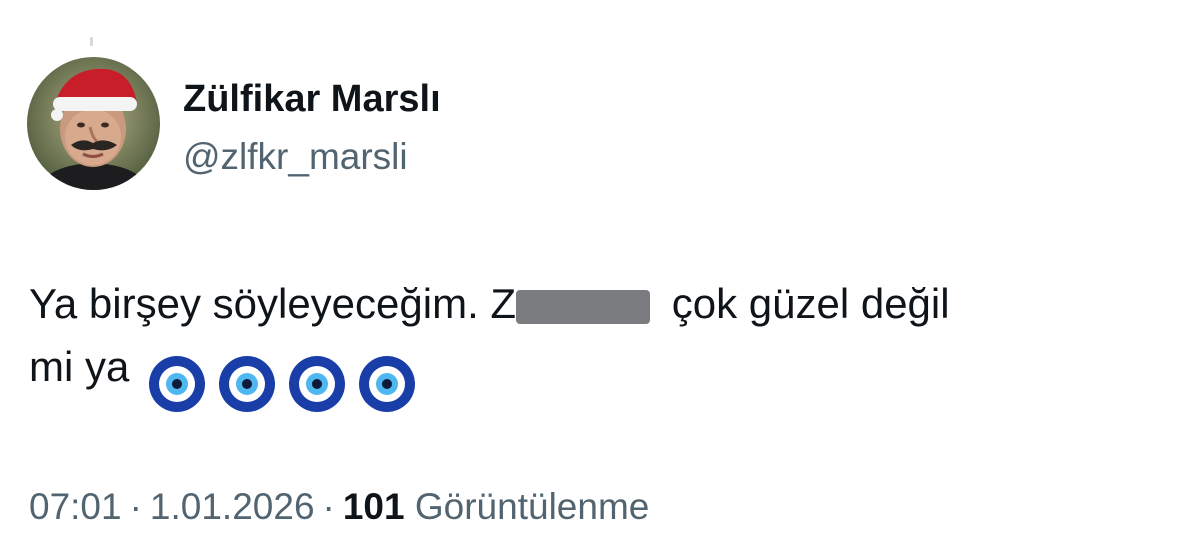  I want to click on views-label: Görüntülenme, so click(532, 506).